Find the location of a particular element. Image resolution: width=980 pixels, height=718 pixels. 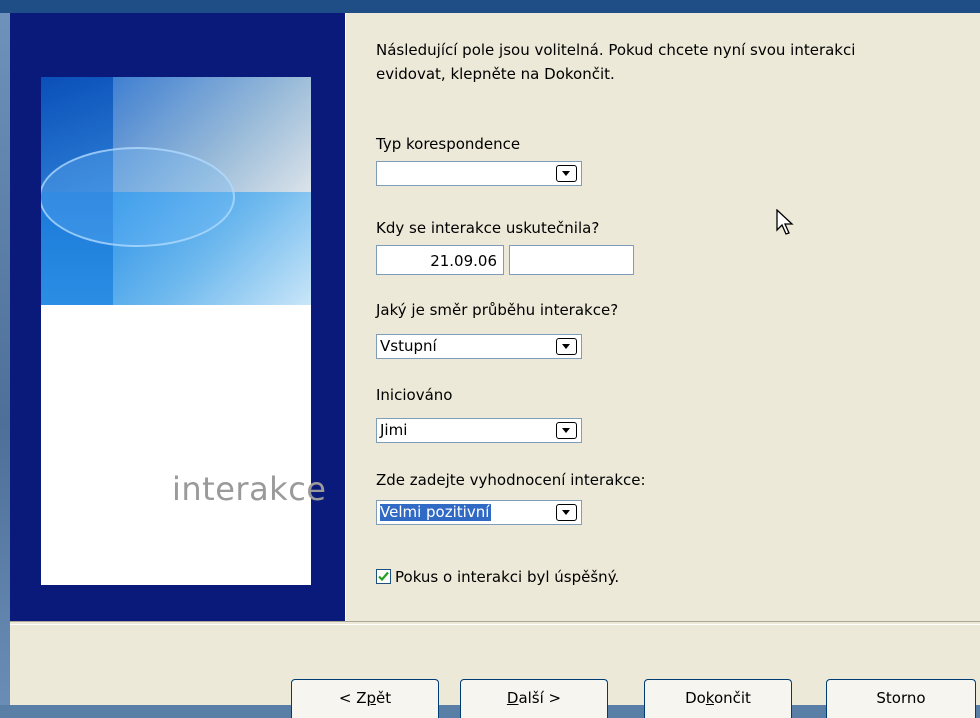

date-value: 21.09.06 is located at coordinates (463, 261).